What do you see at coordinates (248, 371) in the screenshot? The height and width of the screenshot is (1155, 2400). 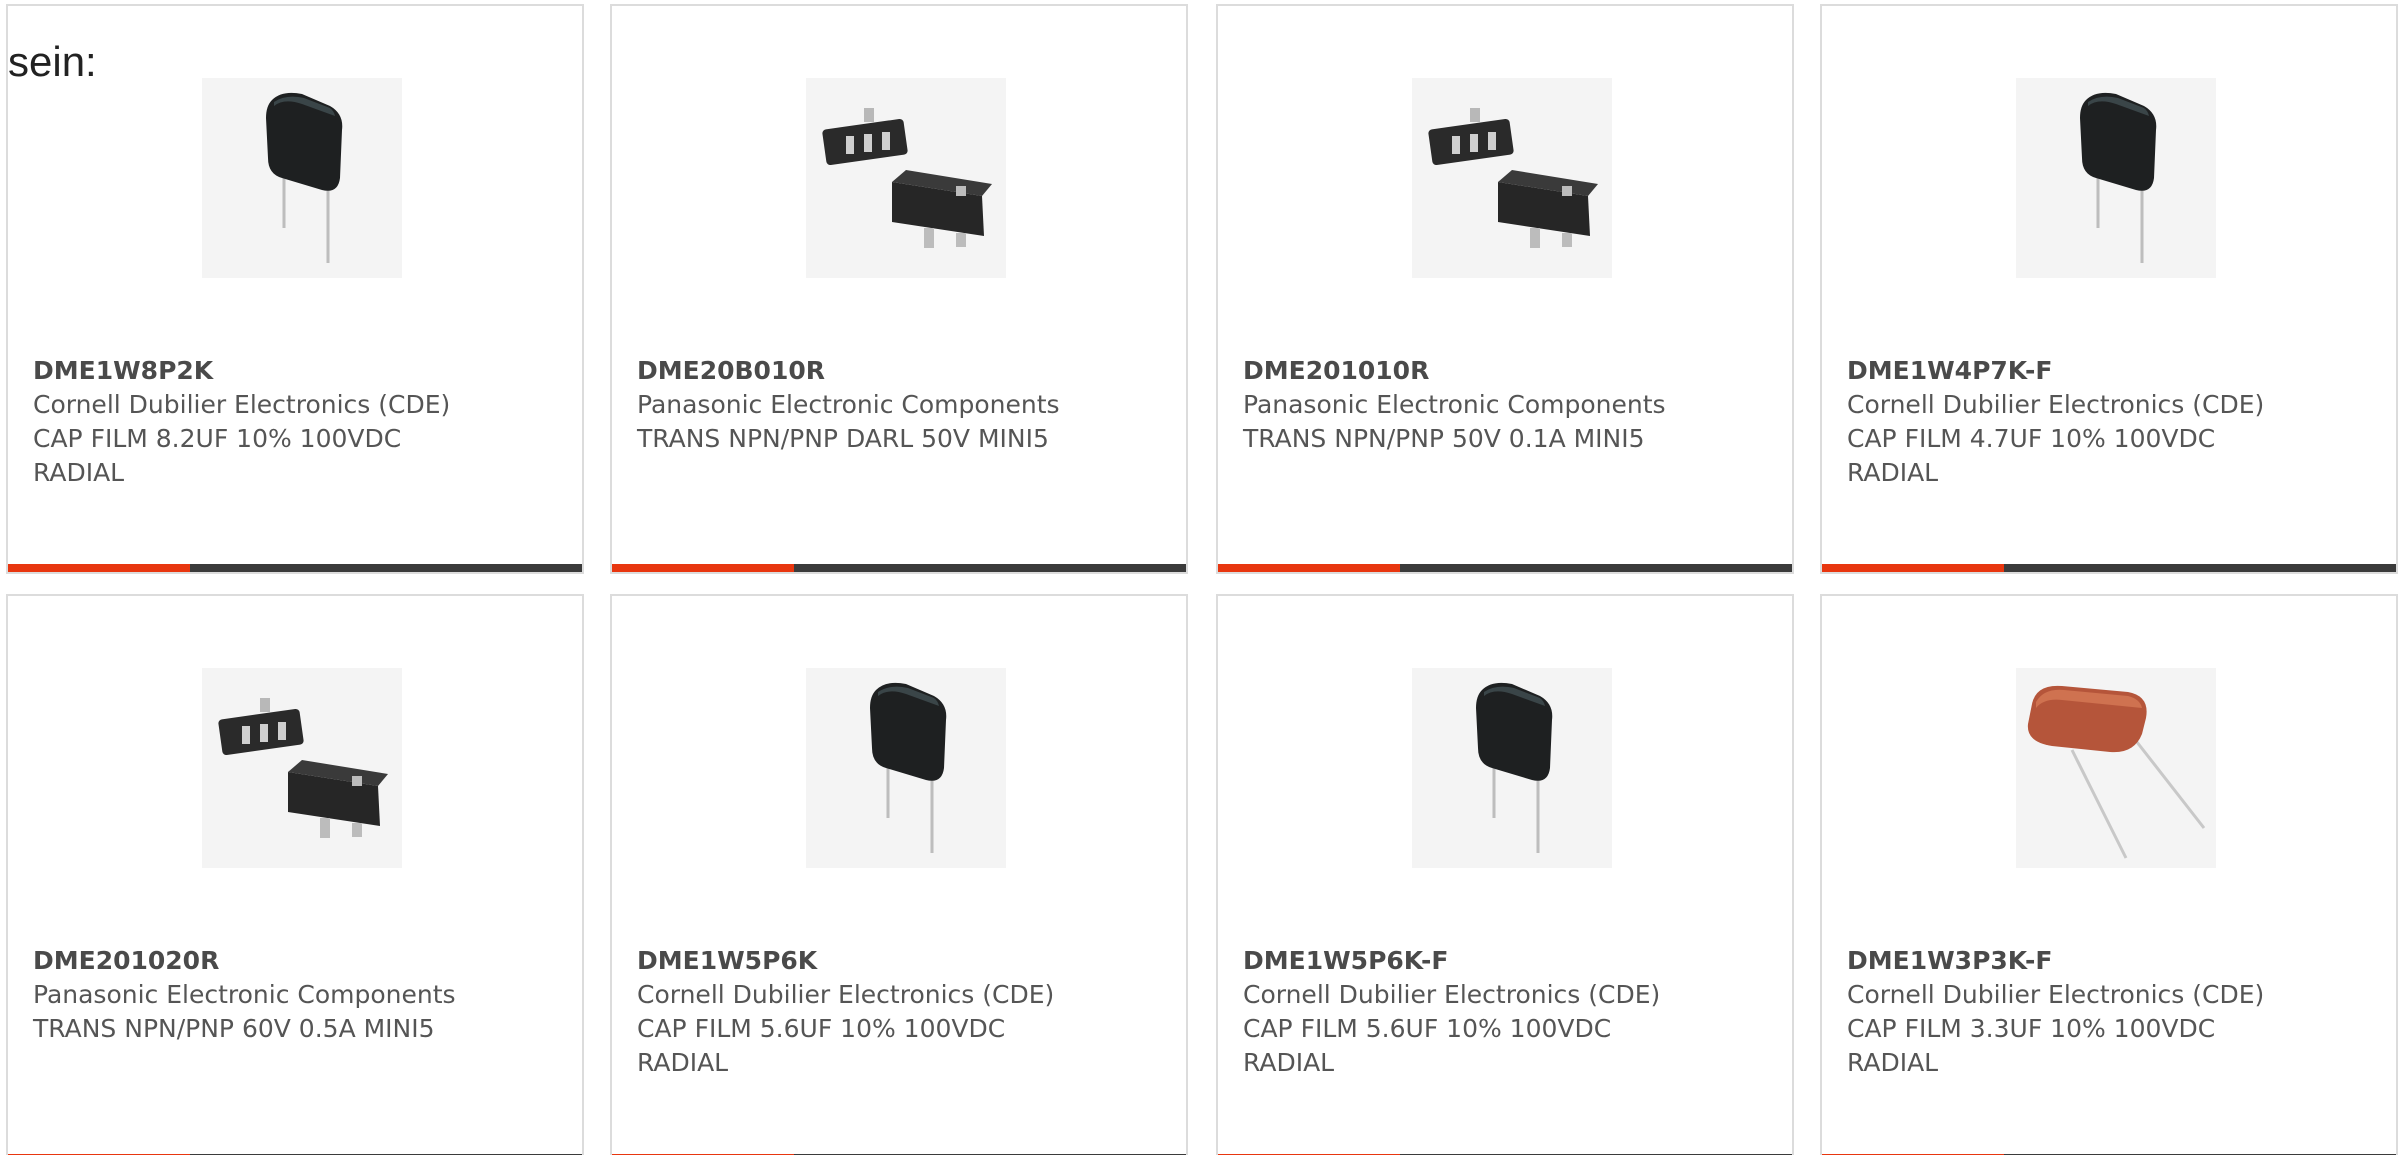 I see `part-number-link: DME1W8P2K` at bounding box center [248, 371].